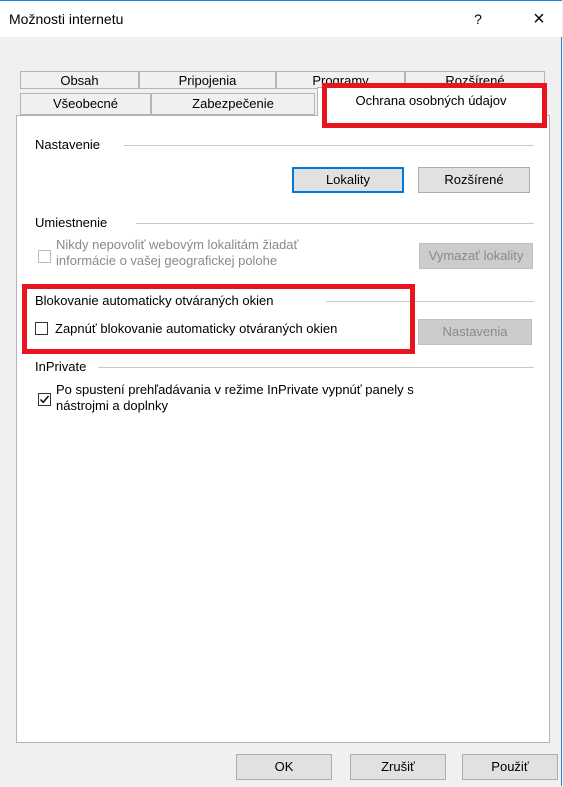 Image resolution: width=563 pixels, height=787 pixels. What do you see at coordinates (41, 328) in the screenshot?
I see `popup-blocker-checkbox` at bounding box center [41, 328].